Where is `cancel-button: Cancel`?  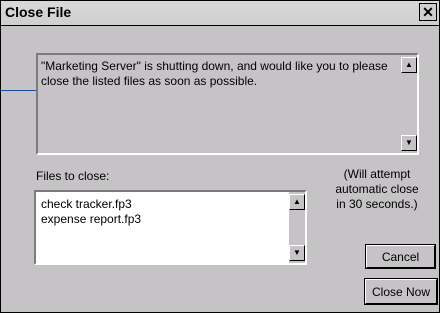 cancel-button: Cancel is located at coordinates (400, 256).